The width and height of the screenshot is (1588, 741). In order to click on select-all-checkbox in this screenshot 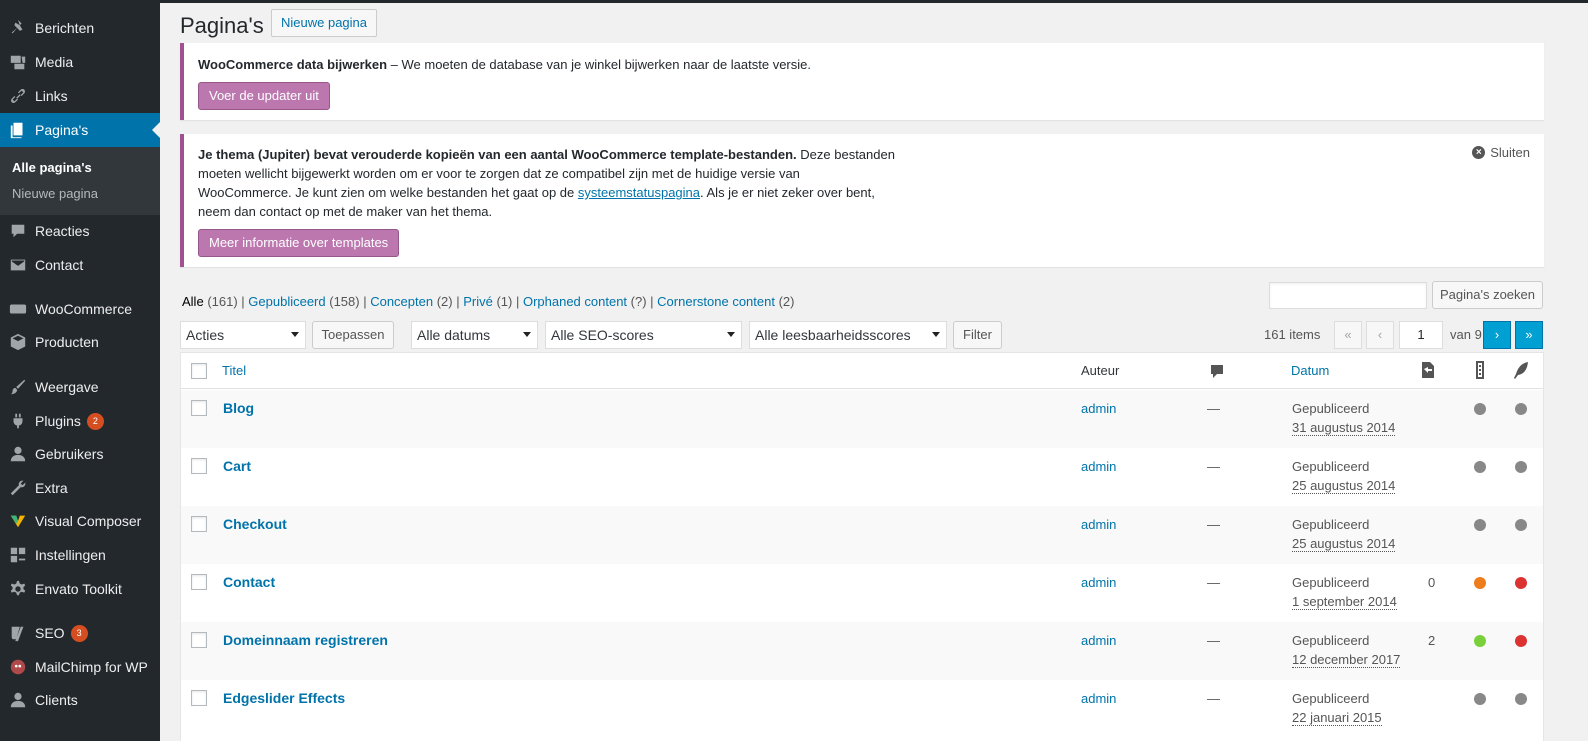, I will do `click(199, 371)`.